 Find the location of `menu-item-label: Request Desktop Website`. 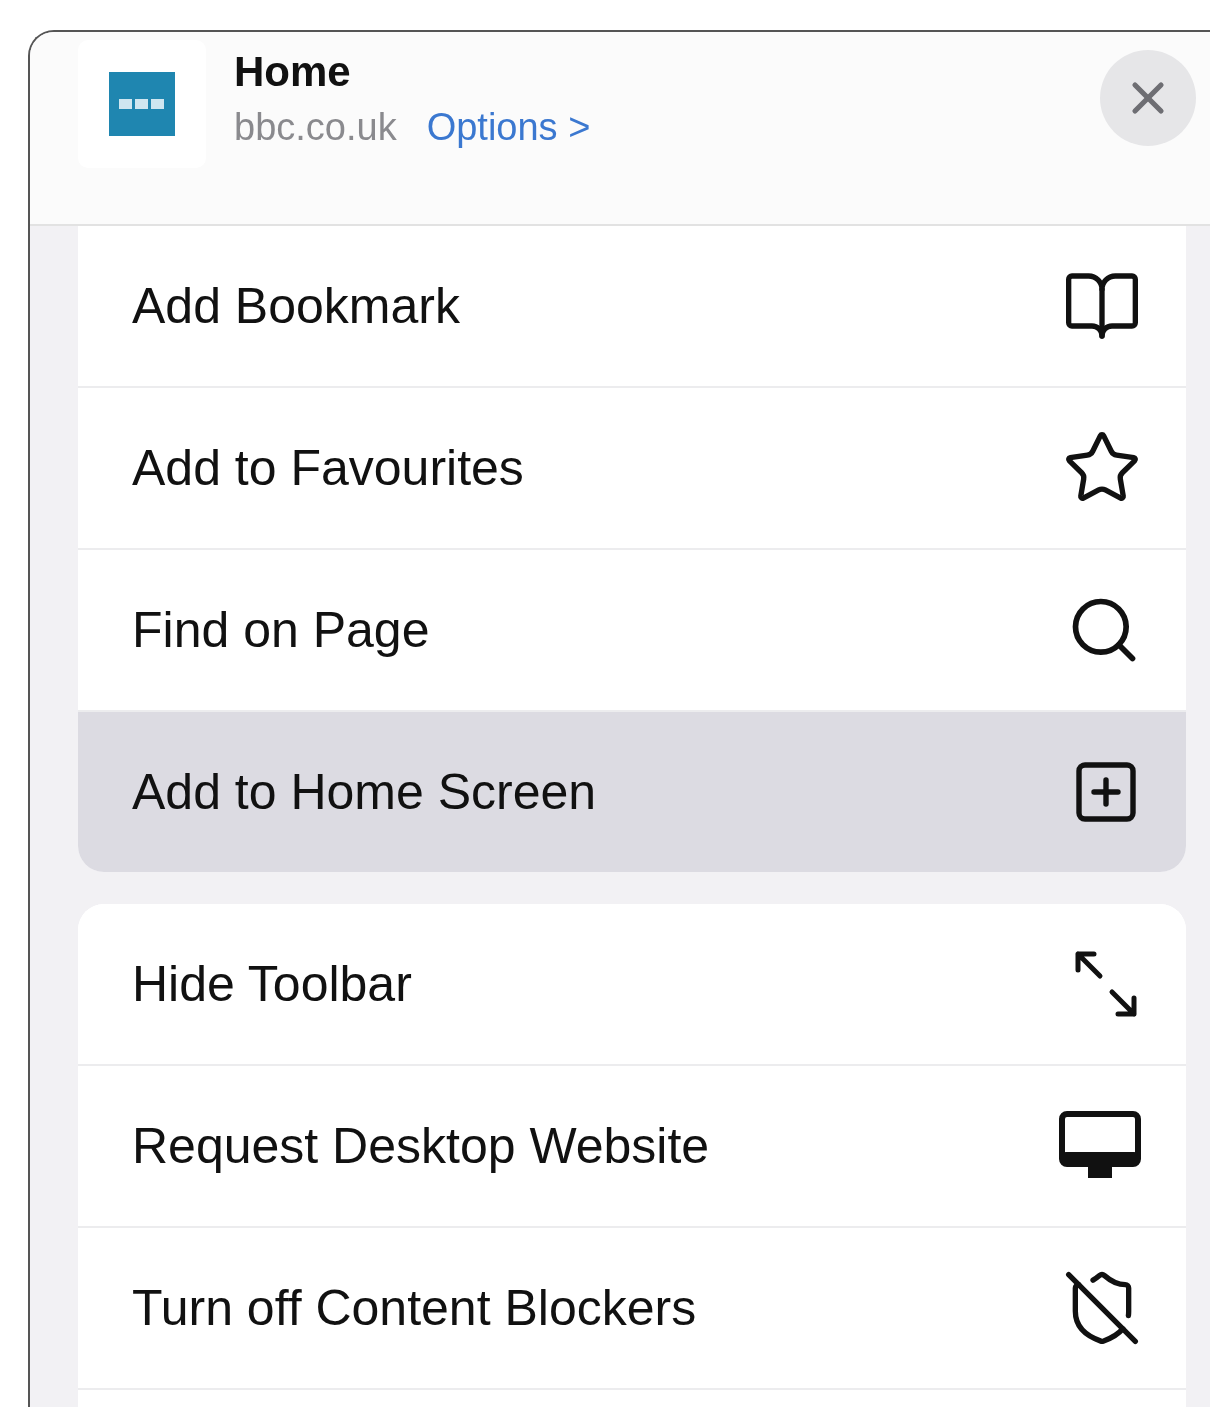

menu-item-label: Request Desktop Website is located at coordinates (421, 1146).